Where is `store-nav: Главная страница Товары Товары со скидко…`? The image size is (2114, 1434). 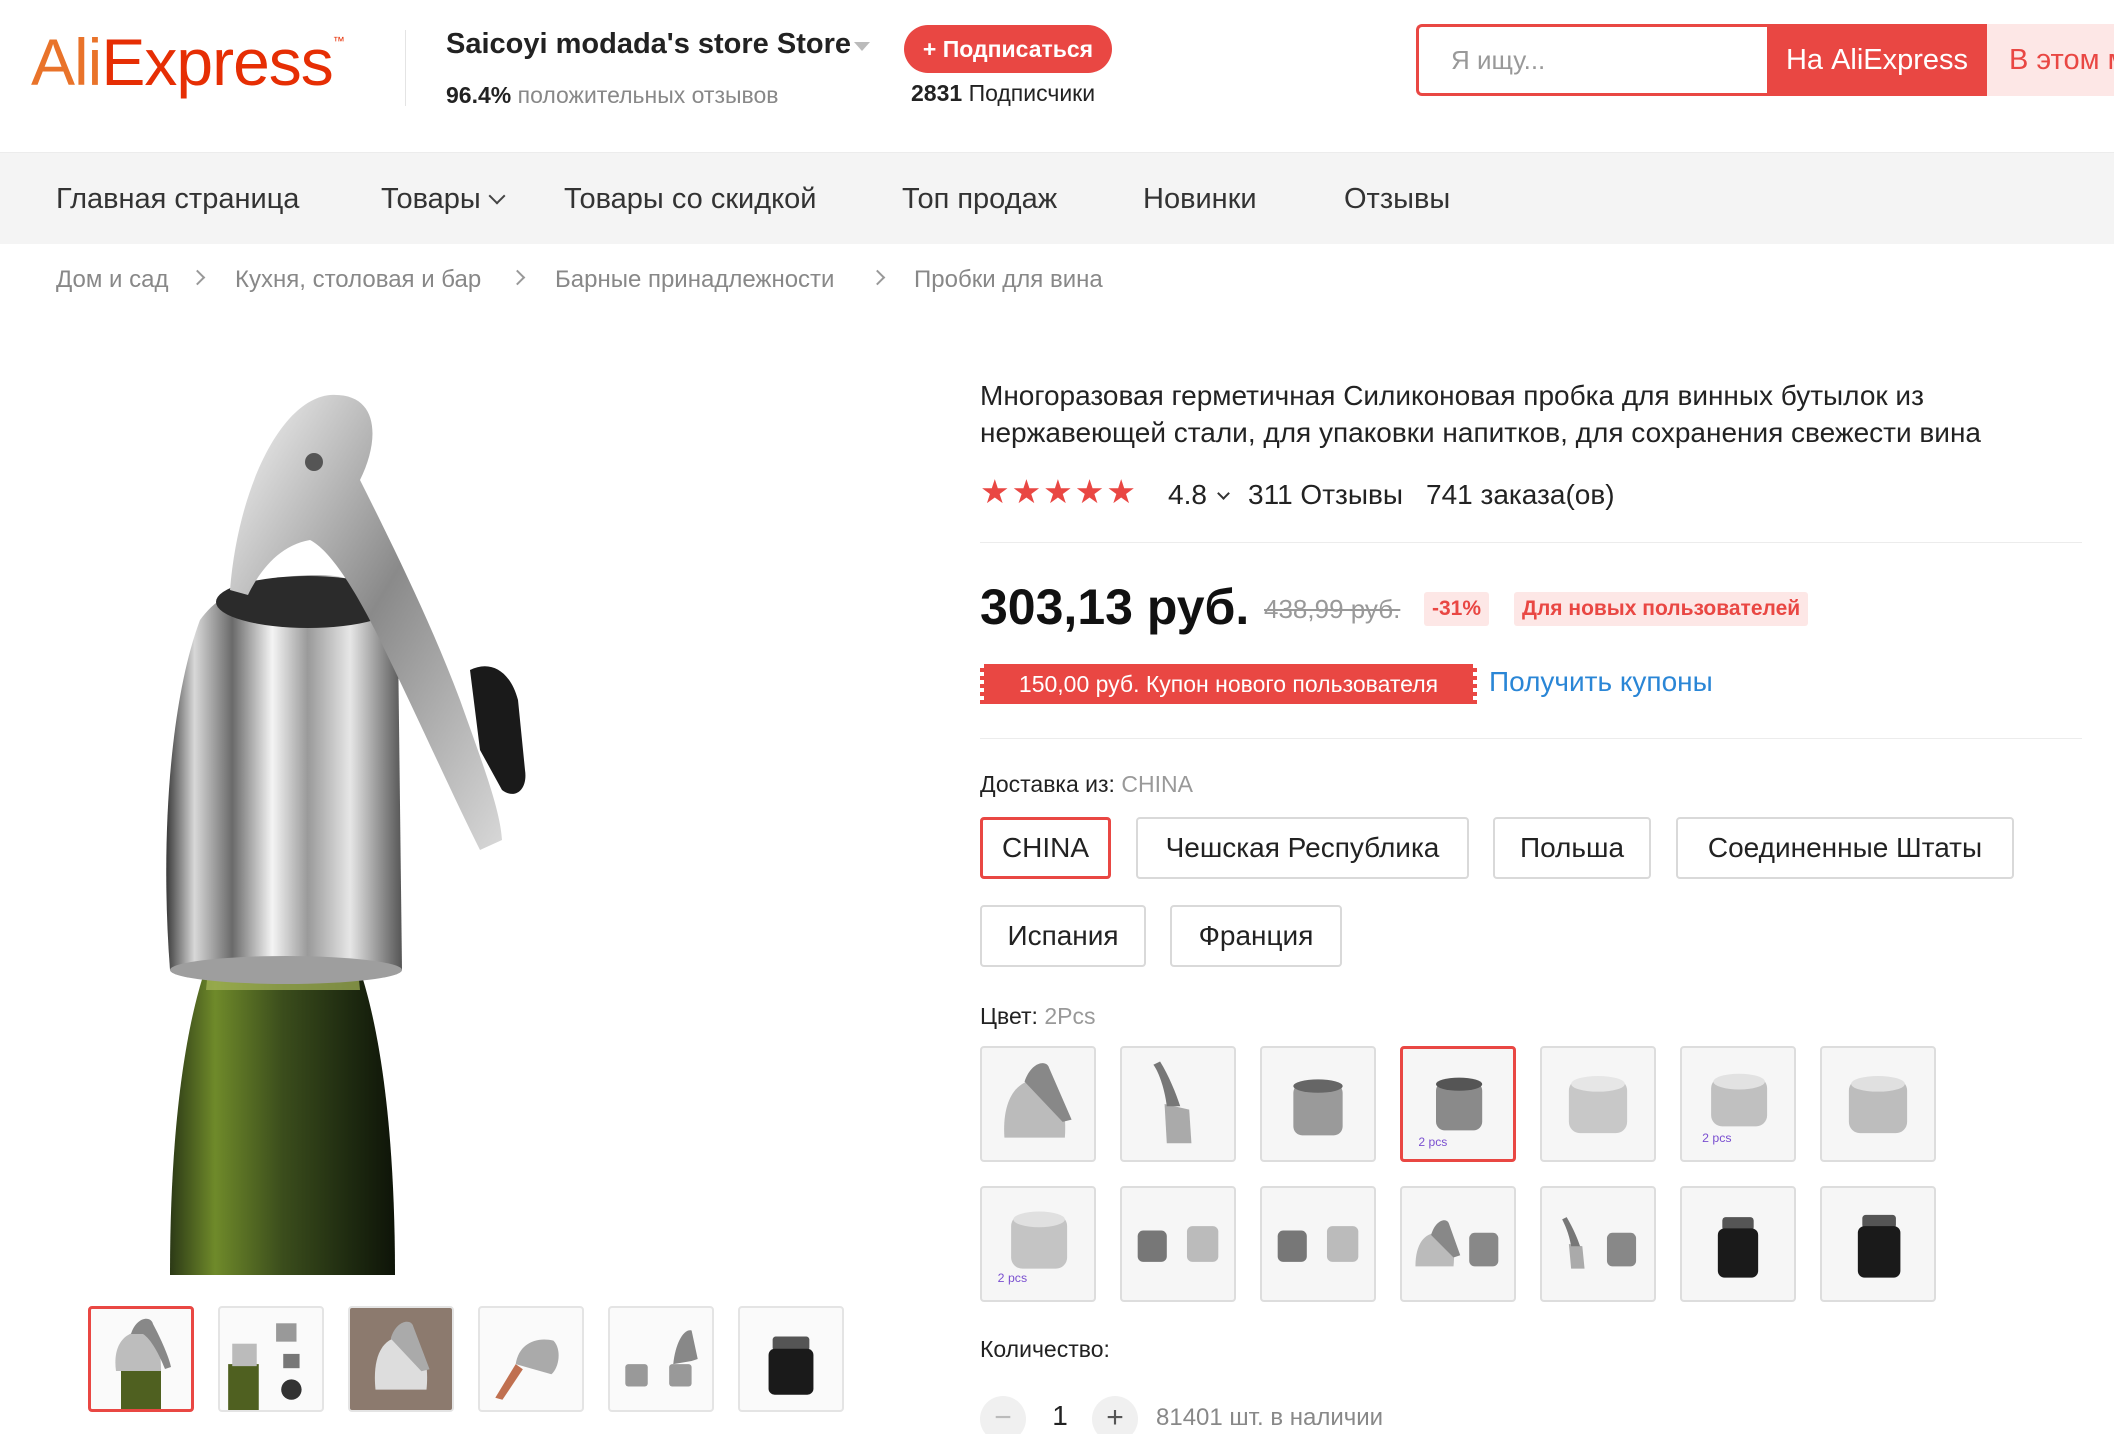
store-nav: Главная страница Товары Товары со скидко… is located at coordinates (1057, 198).